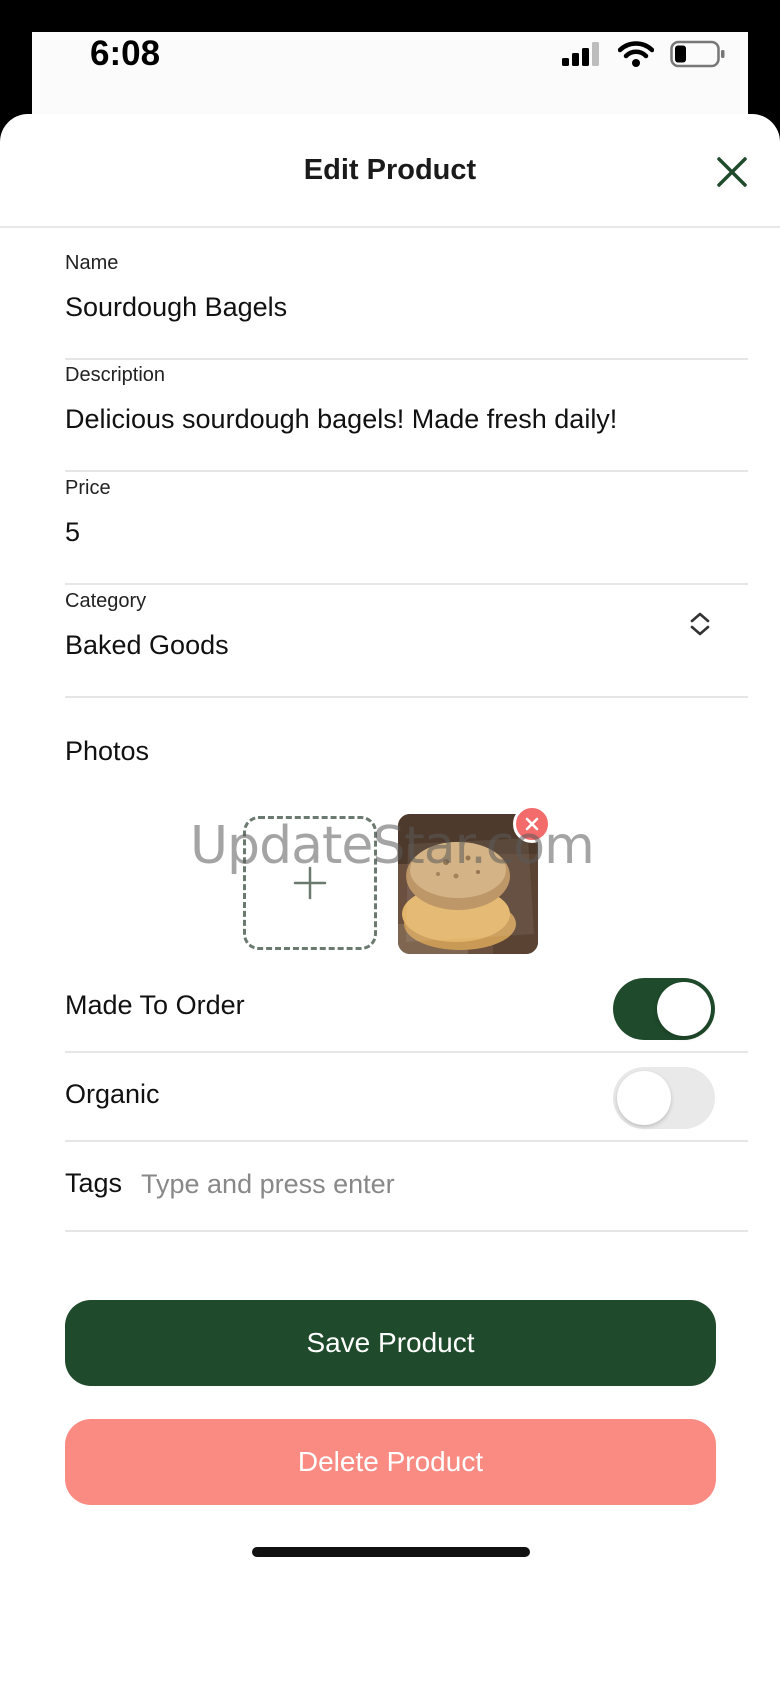  Describe the element at coordinates (106, 601) in the screenshot. I see `category-label: Category` at that location.